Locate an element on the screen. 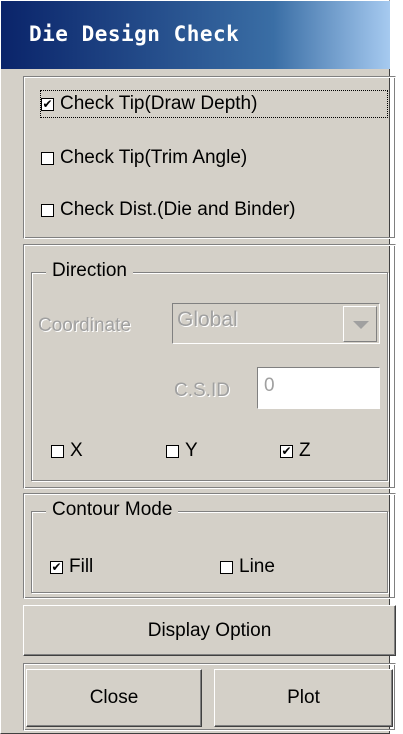 This screenshot has height=734, width=403. check-draw-depth: ✔ Check Tip(Draw Depth) is located at coordinates (214, 104).